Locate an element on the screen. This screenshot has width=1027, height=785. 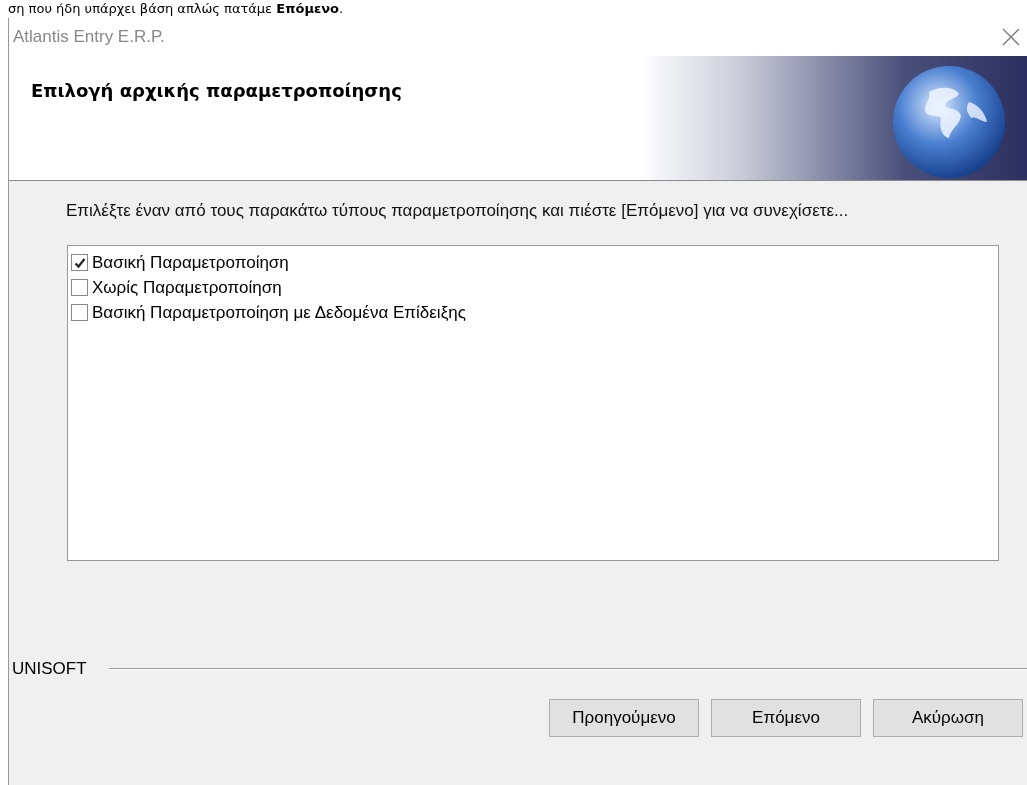
document-text: ση που ήδη υπάρχει βάση απλώς πατάμε Επόμενο. is located at coordinates (176, 8).